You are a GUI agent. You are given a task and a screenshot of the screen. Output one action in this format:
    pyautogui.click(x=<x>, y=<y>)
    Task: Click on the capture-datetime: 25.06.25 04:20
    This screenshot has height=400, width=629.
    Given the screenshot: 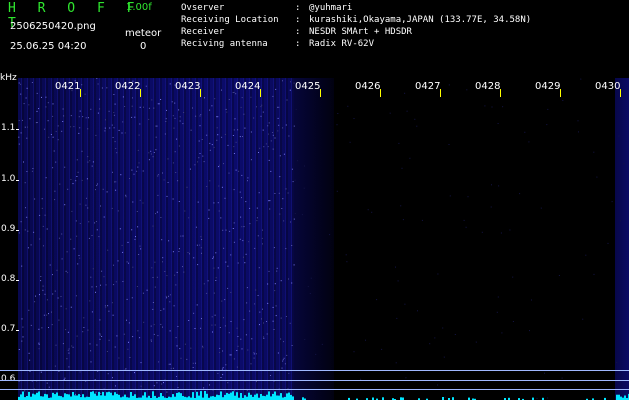 What is the action you would take?
    pyautogui.click(x=48, y=46)
    